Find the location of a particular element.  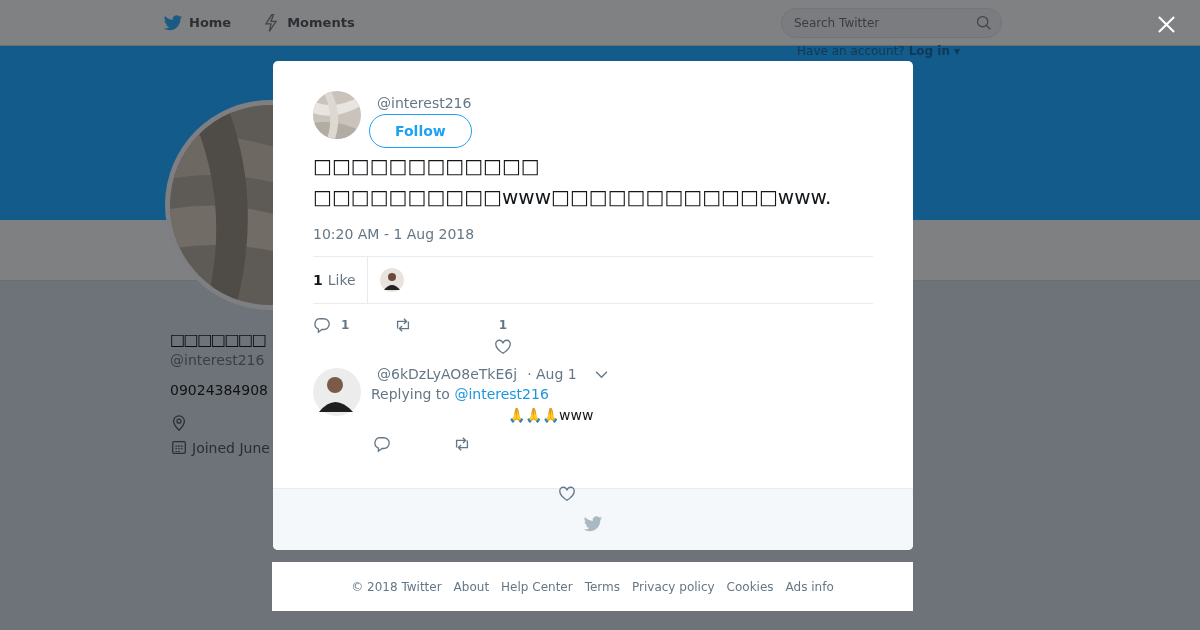

footer-link: Help Center is located at coordinates (537, 586).